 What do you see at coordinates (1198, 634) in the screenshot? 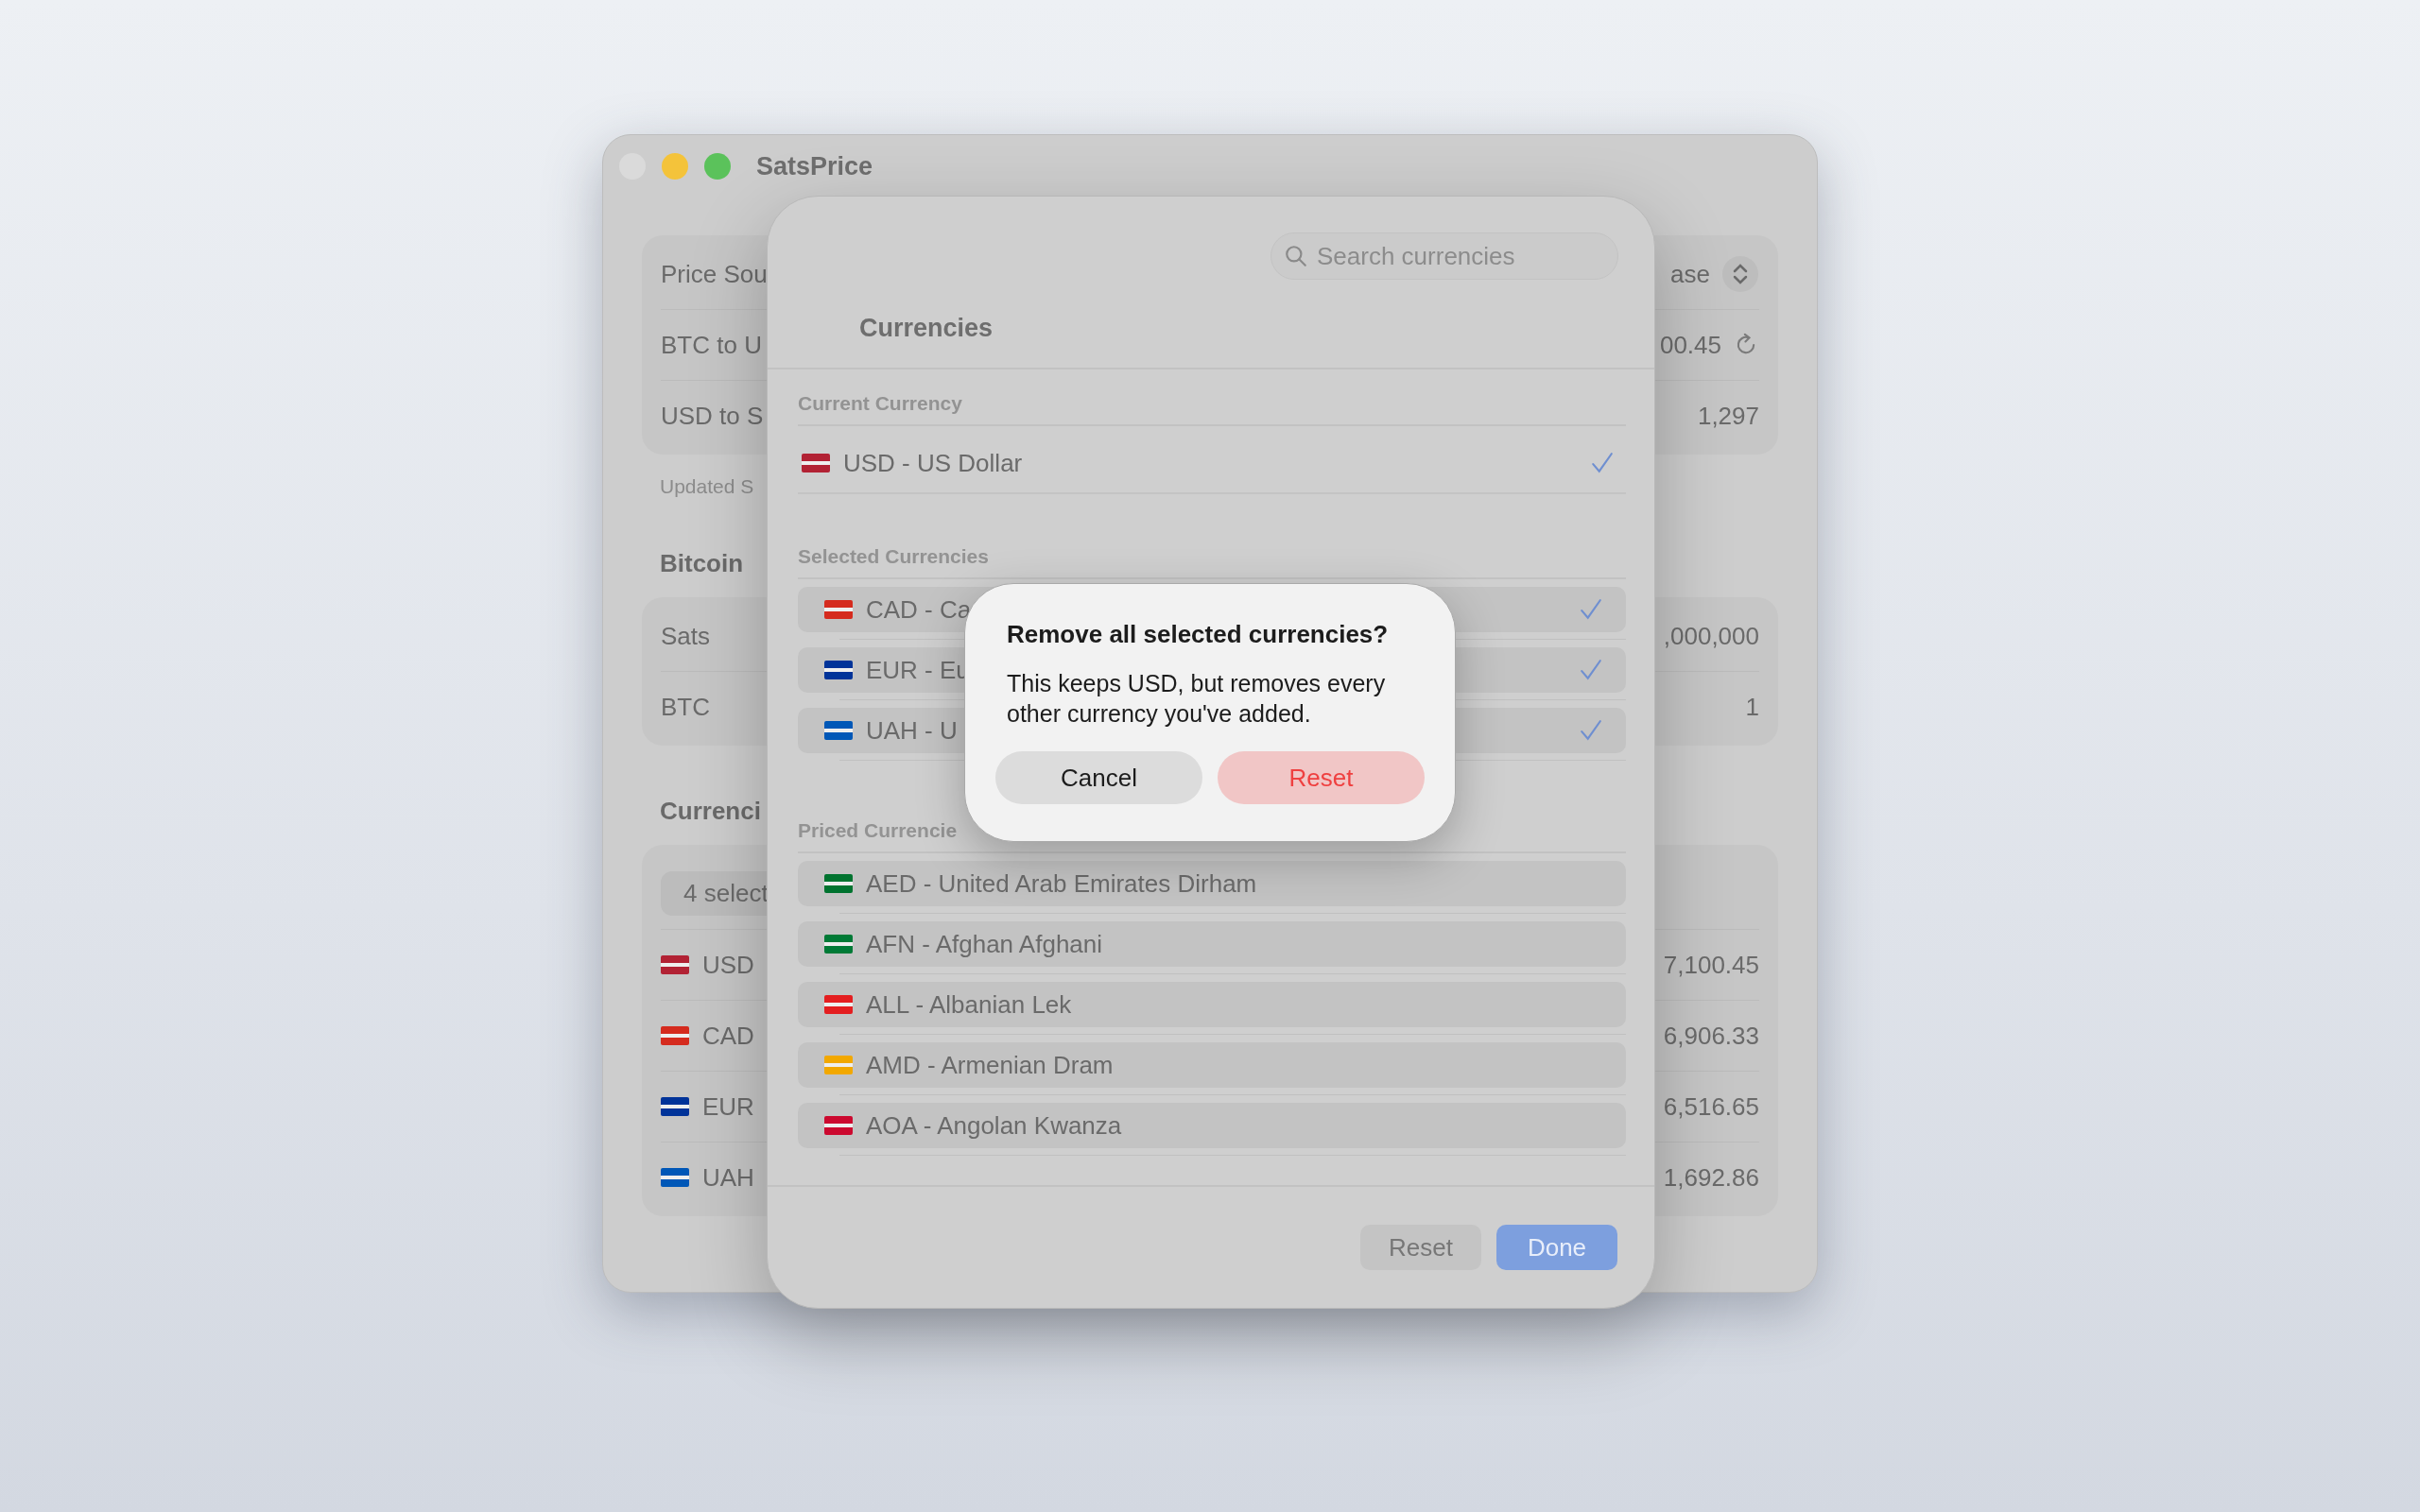
I see `alert-title: Remove all selected currencies?` at bounding box center [1198, 634].